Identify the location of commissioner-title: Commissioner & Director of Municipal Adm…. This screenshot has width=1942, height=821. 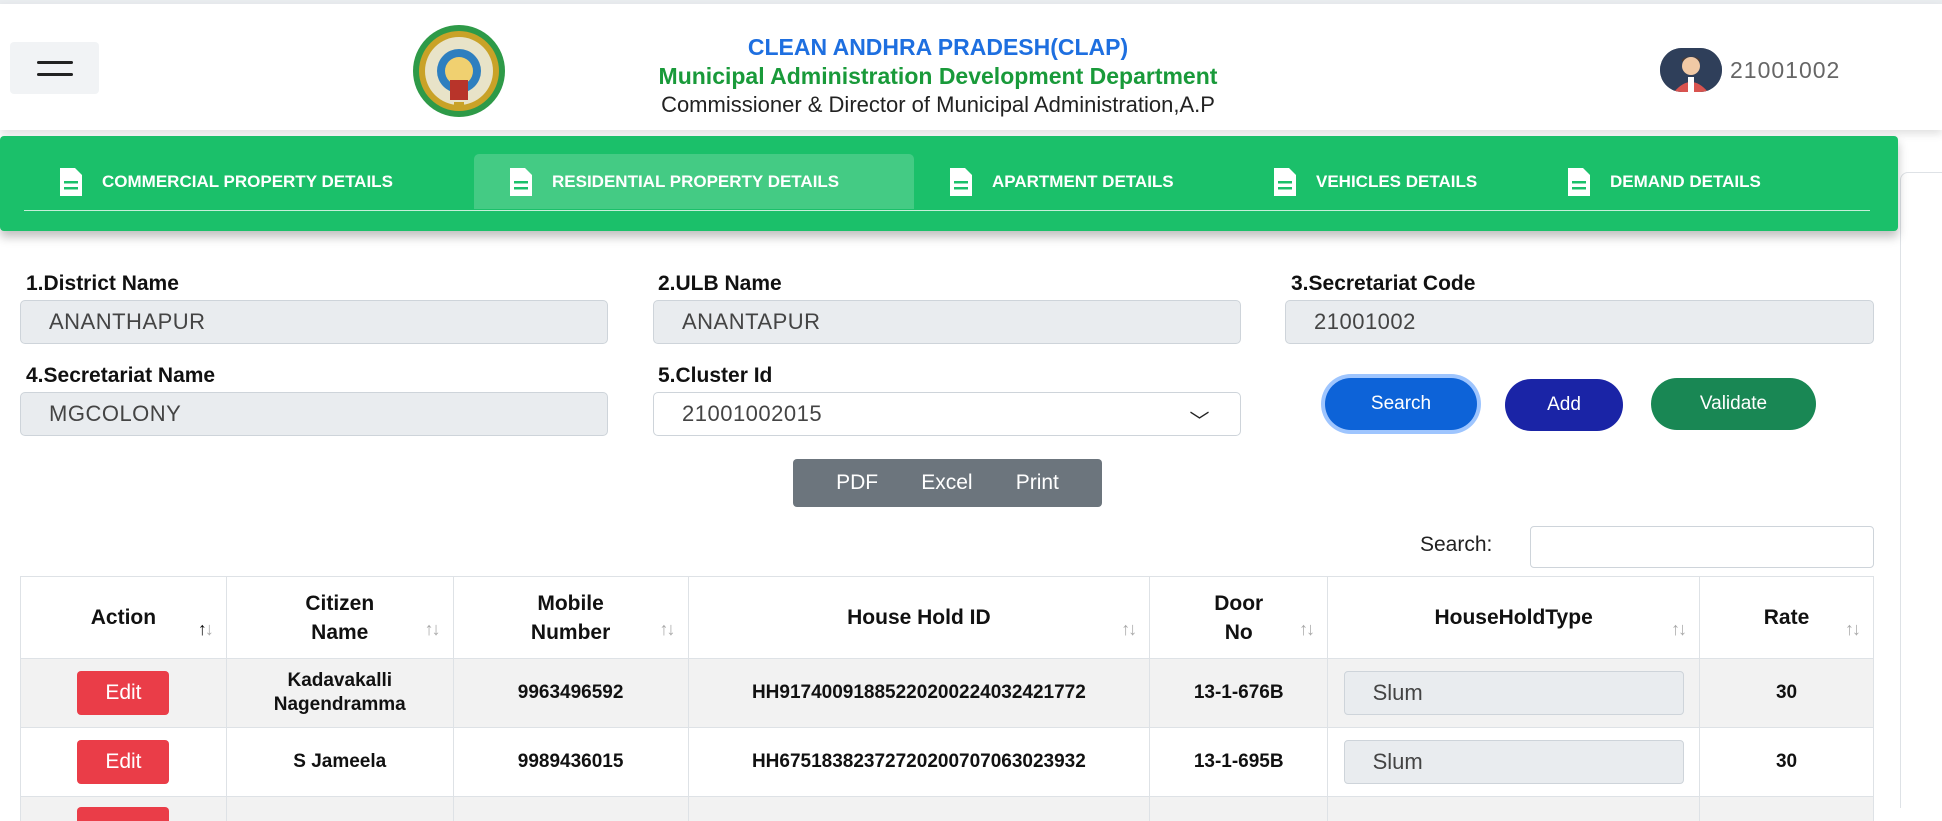
(938, 105).